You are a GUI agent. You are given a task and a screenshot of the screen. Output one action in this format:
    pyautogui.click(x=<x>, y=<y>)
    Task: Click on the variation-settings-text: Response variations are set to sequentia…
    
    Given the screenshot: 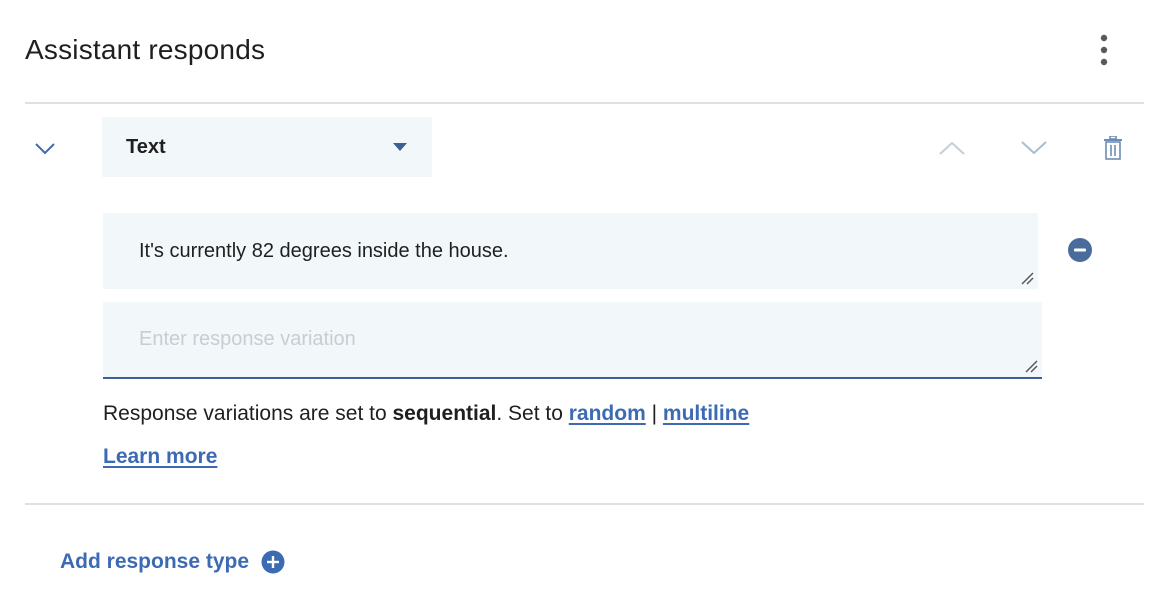 What is the action you would take?
    pyautogui.click(x=426, y=414)
    